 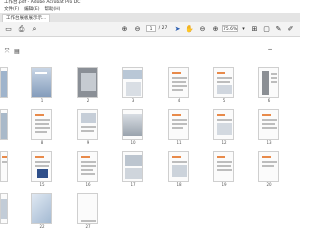 I want to click on page-number: 10, so click(x=133, y=142).